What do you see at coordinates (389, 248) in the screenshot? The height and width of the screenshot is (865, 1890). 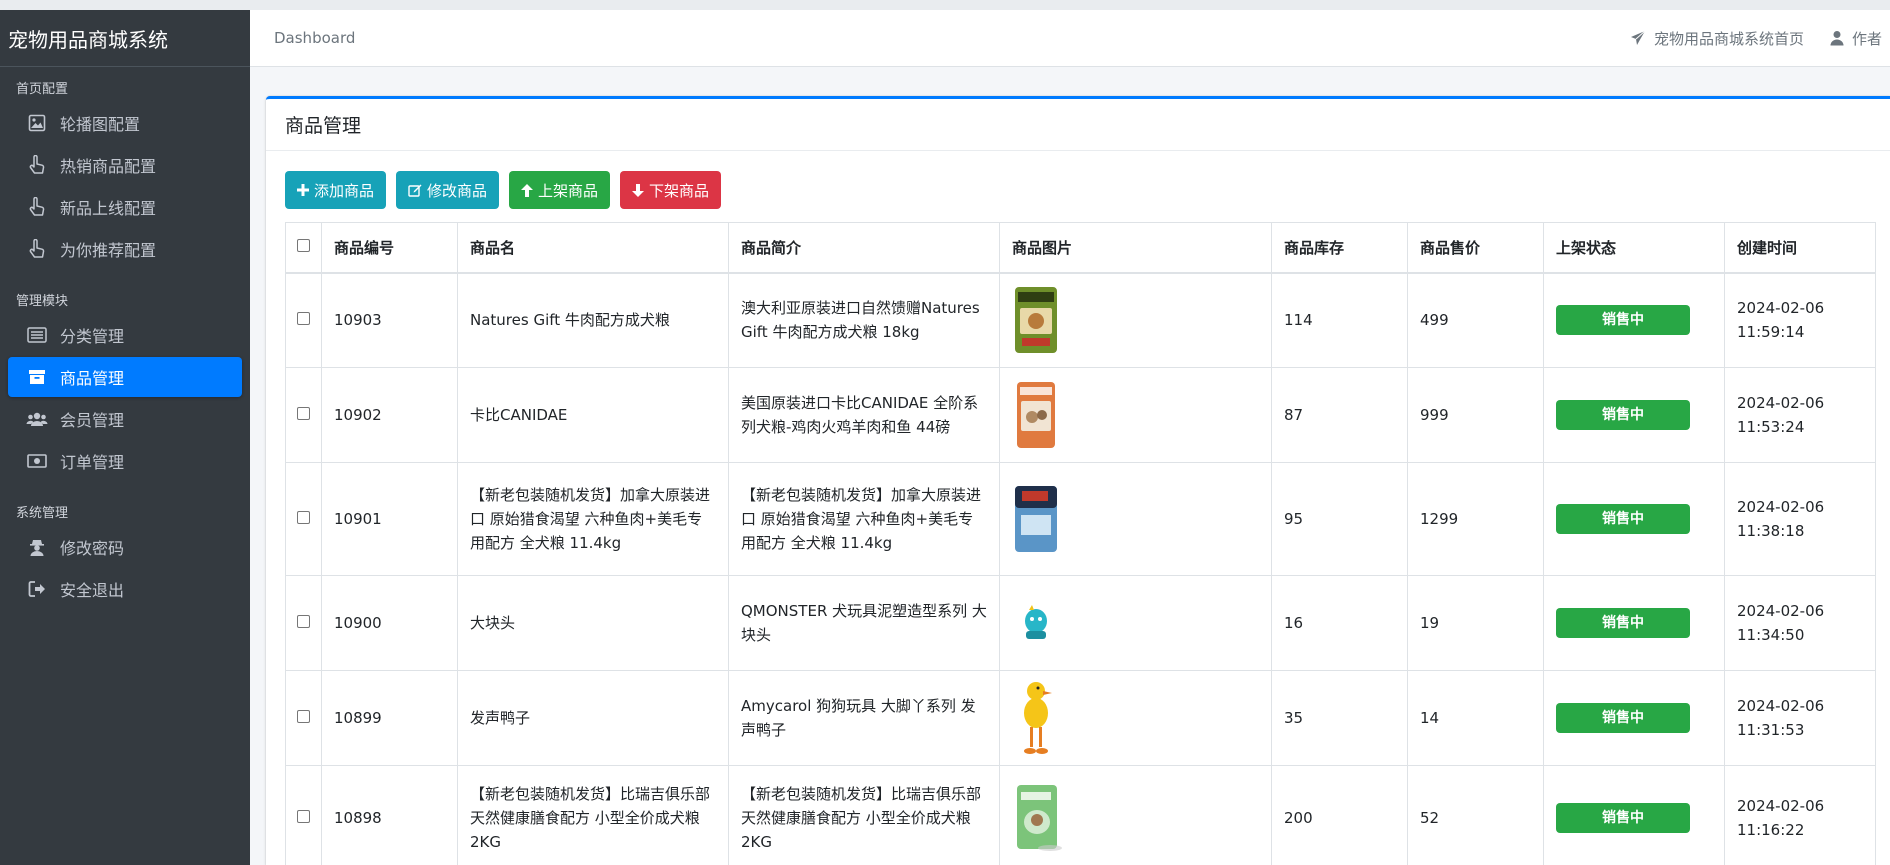 I see `column-header-id: 商品编号` at bounding box center [389, 248].